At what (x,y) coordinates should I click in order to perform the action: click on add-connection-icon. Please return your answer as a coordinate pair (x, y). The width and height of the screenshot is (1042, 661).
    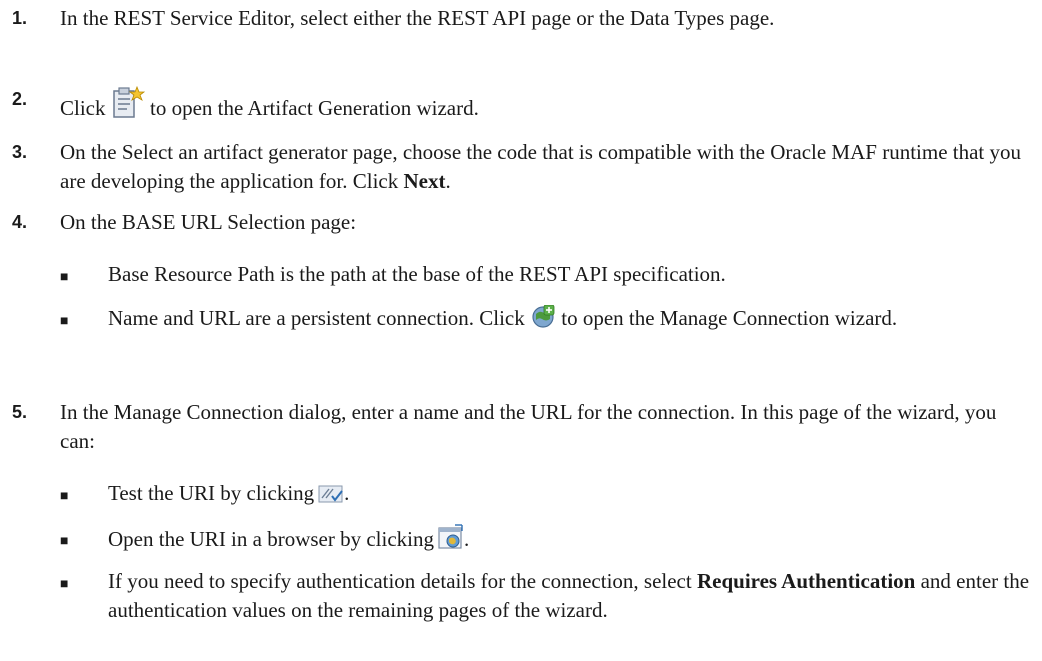
    Looking at the image, I should click on (543, 320).